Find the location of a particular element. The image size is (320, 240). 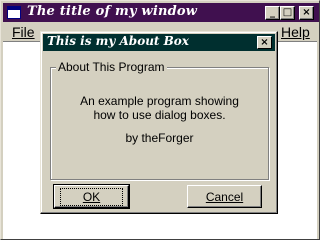

close-button: × is located at coordinates (306, 13).